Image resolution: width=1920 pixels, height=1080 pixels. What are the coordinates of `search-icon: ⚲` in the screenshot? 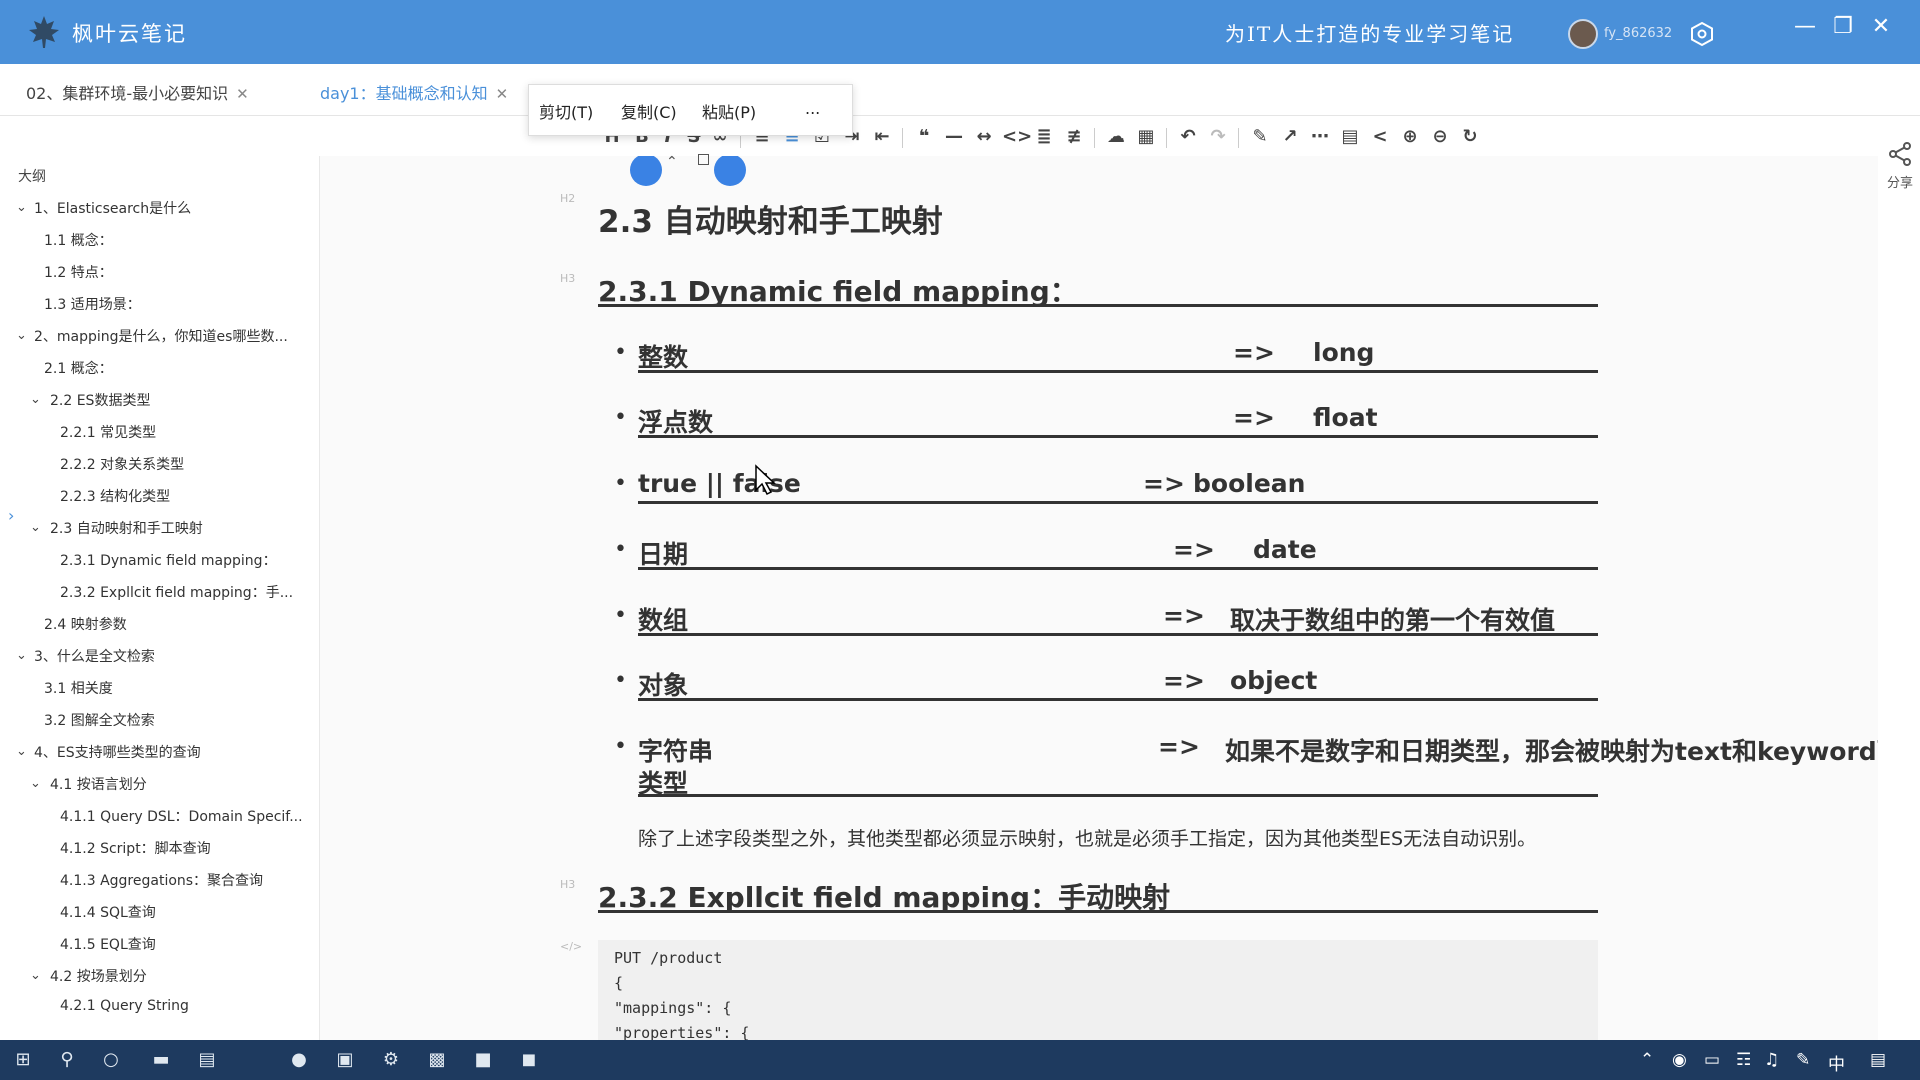 It's located at (67, 1060).